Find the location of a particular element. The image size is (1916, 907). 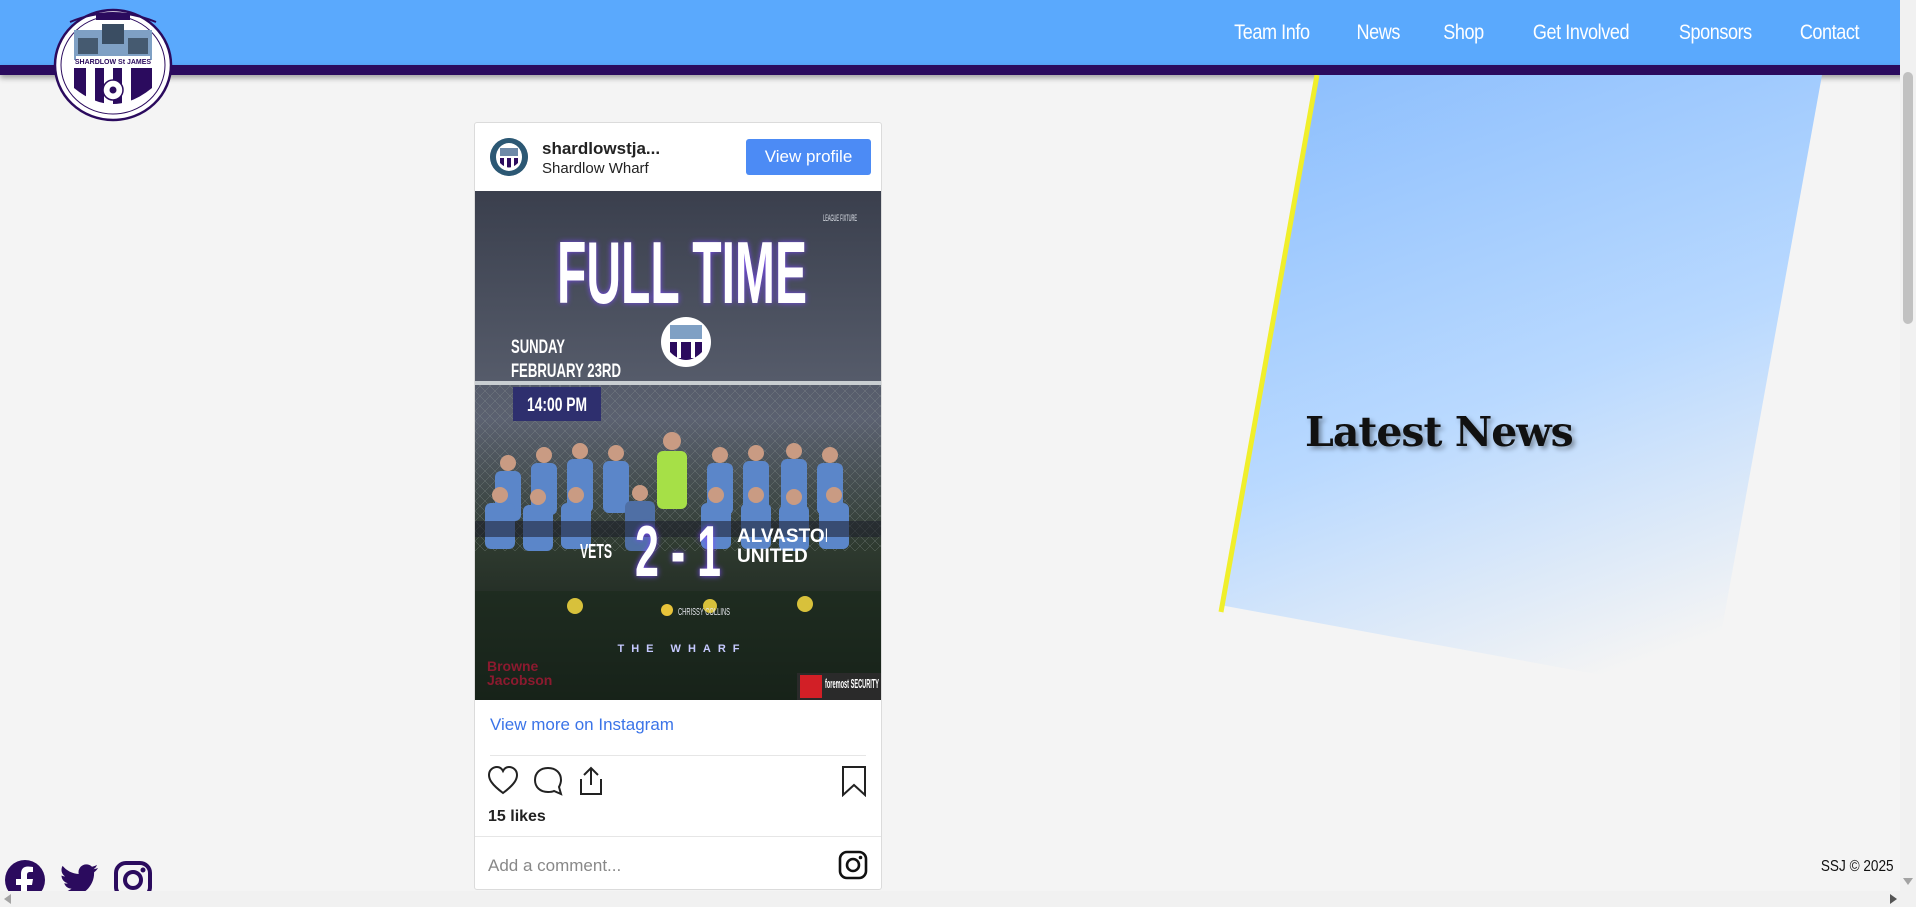

vertical-scrollbar is located at coordinates (1908, 445).